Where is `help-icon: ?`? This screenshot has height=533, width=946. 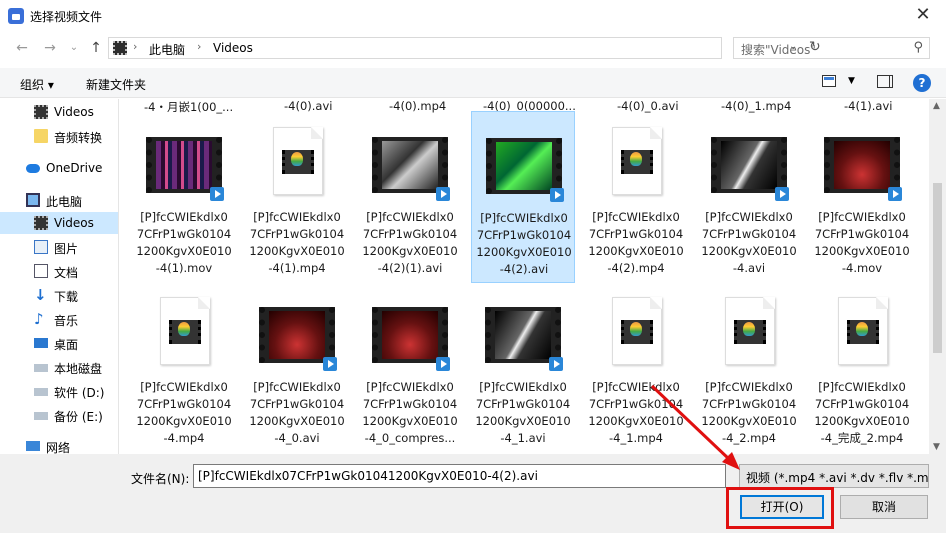
help-icon: ? is located at coordinates (922, 83).